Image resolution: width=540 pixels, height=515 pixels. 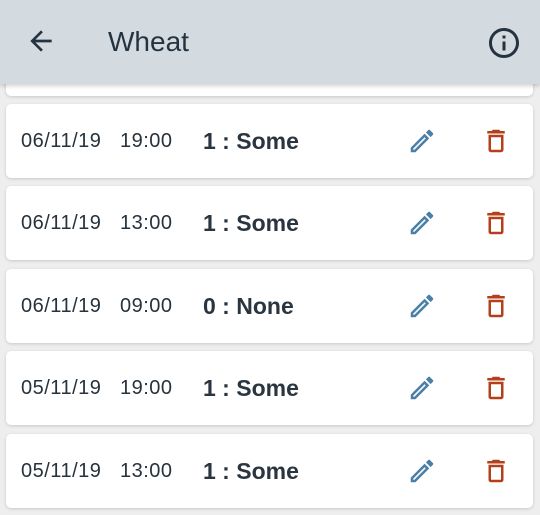 I want to click on info-circle-icon, so click(x=504, y=43).